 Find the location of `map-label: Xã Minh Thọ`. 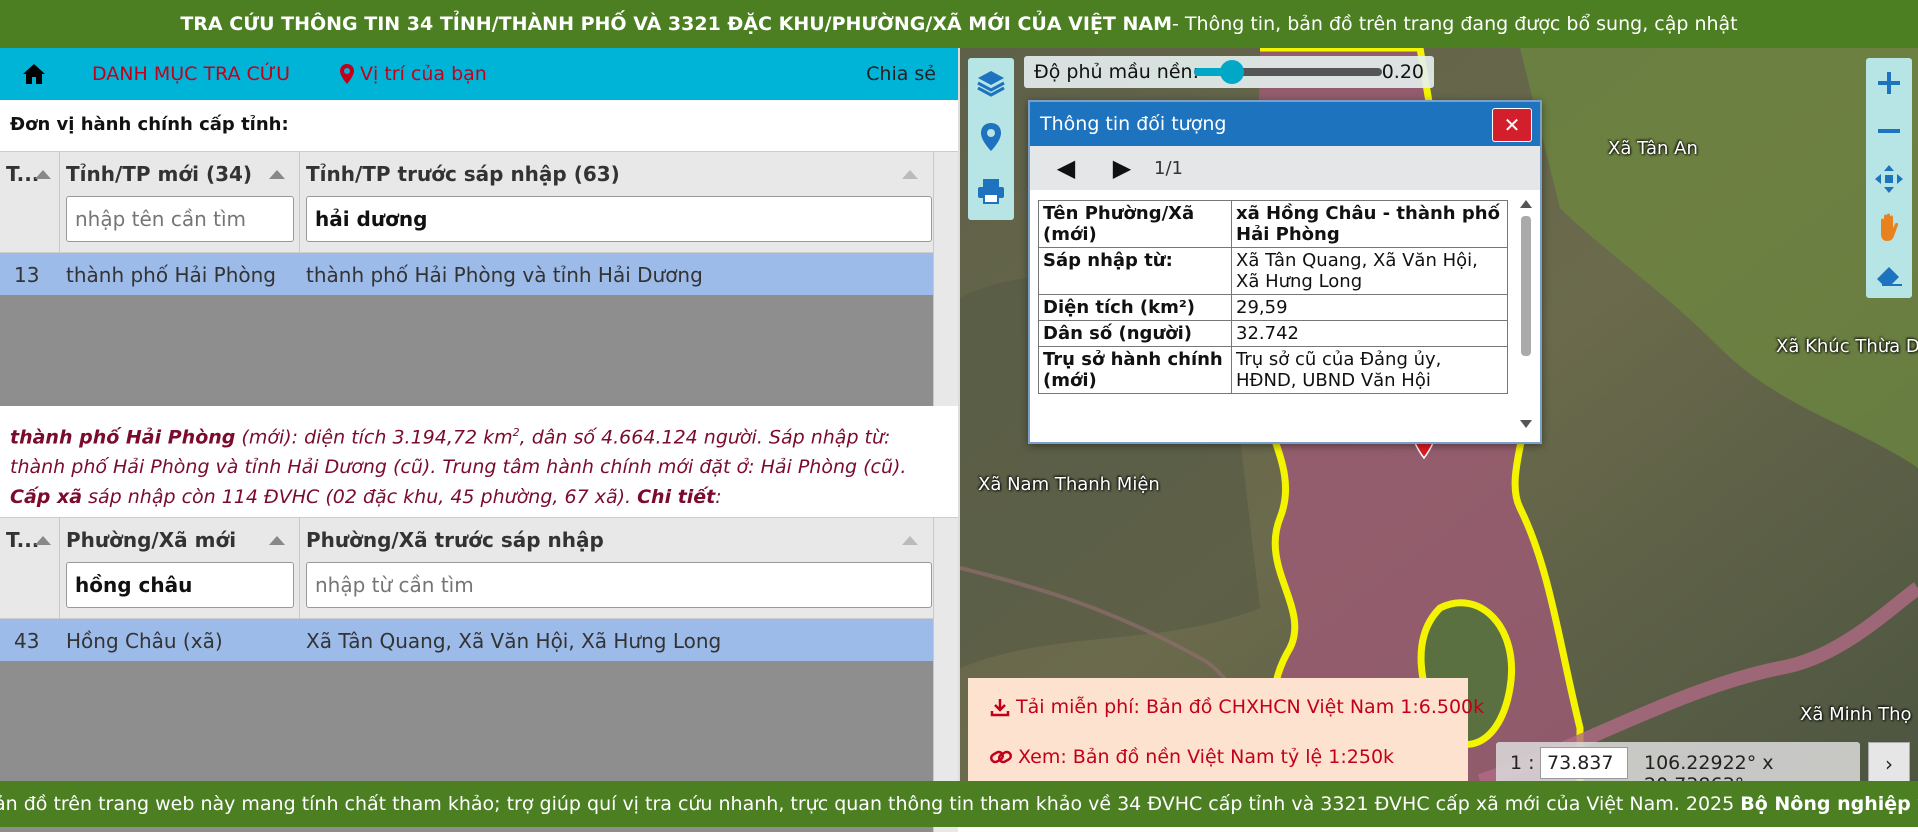

map-label: Xã Minh Thọ is located at coordinates (1856, 714).